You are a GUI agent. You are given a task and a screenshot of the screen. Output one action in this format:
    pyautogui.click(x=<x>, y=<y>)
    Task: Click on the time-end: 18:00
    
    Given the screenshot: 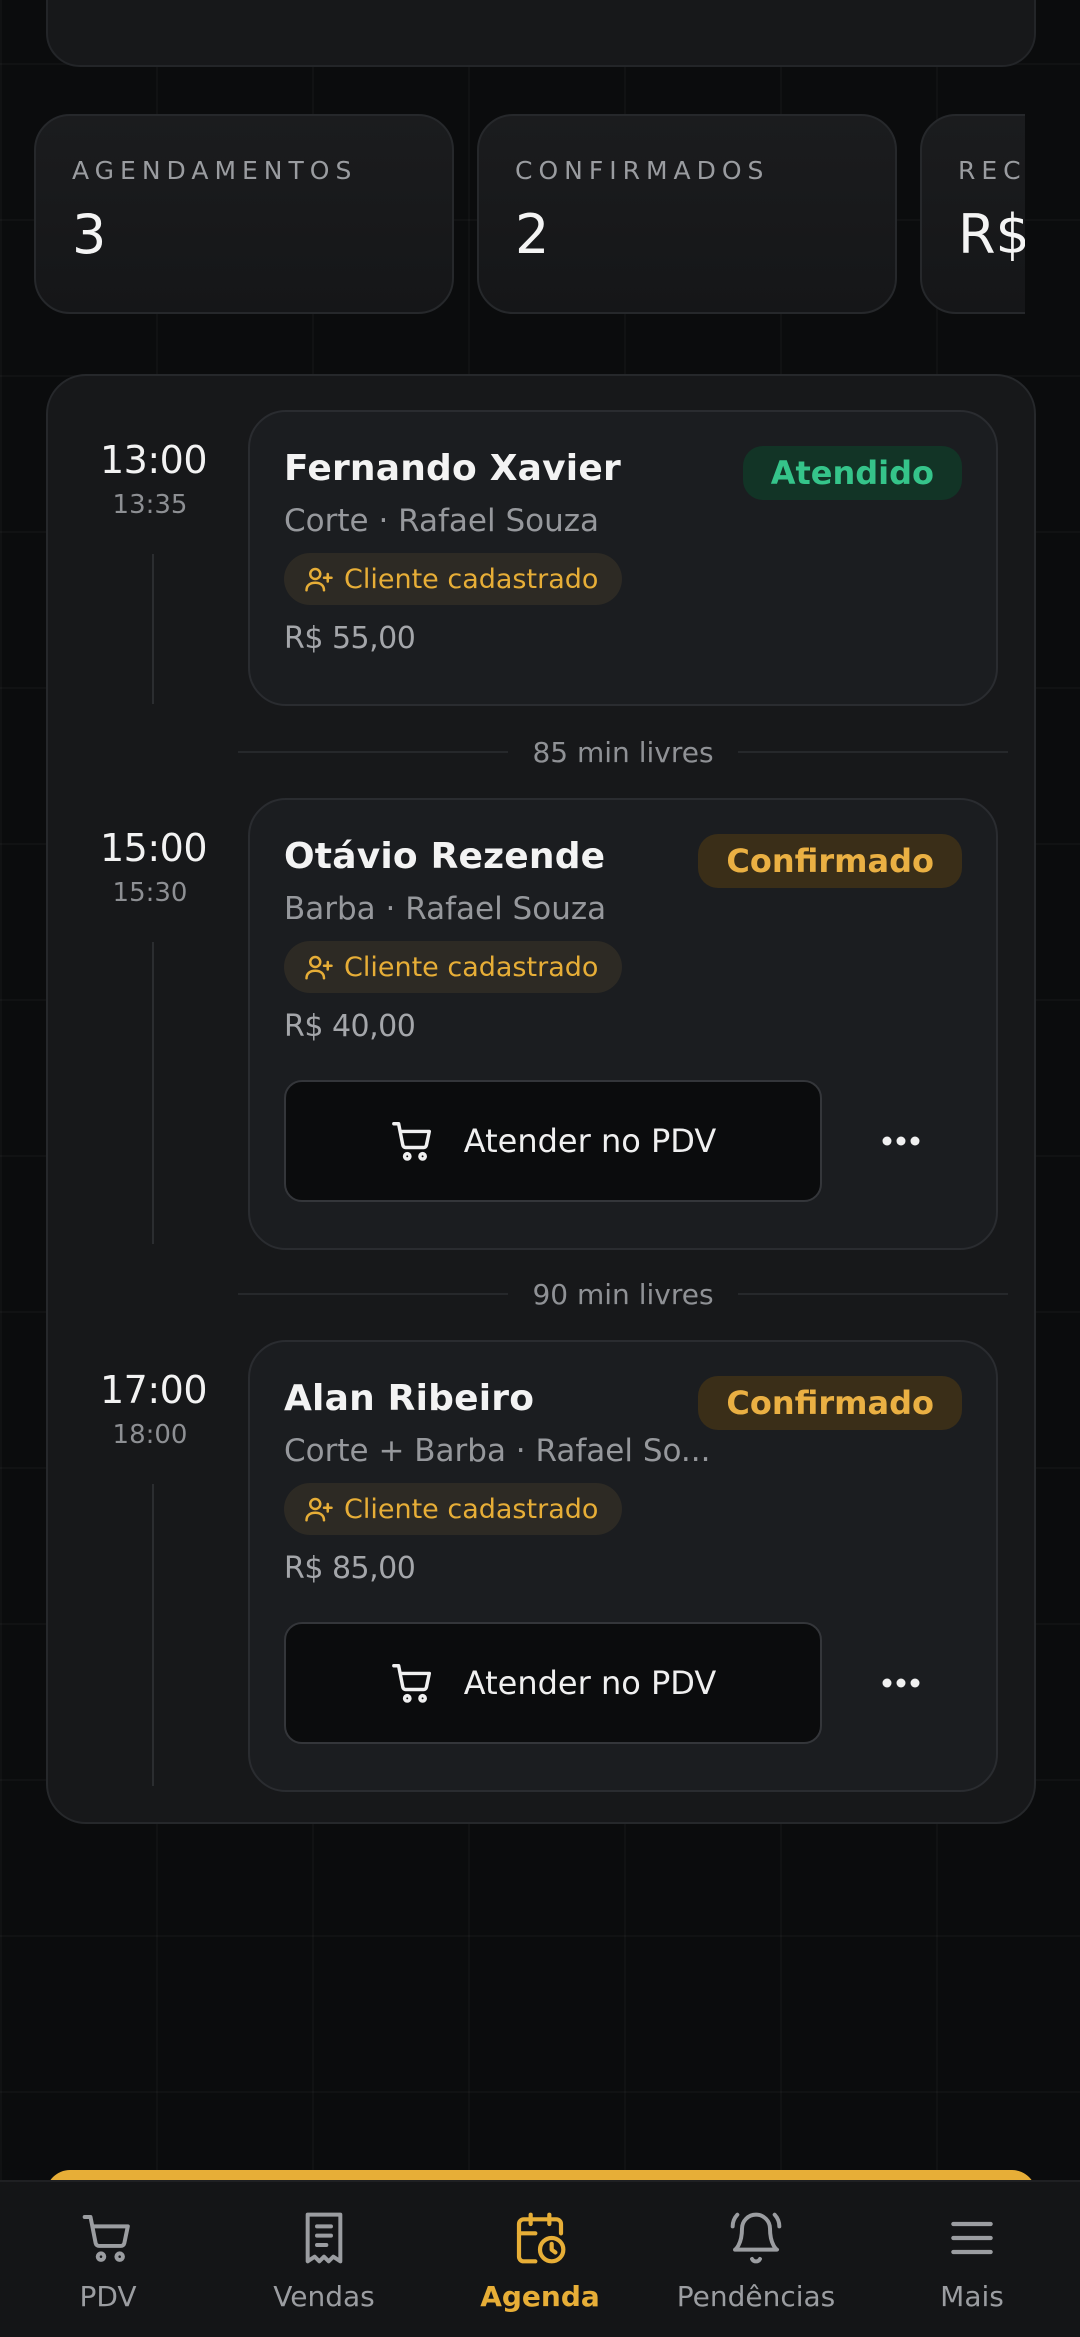 What is the action you would take?
    pyautogui.click(x=150, y=1435)
    